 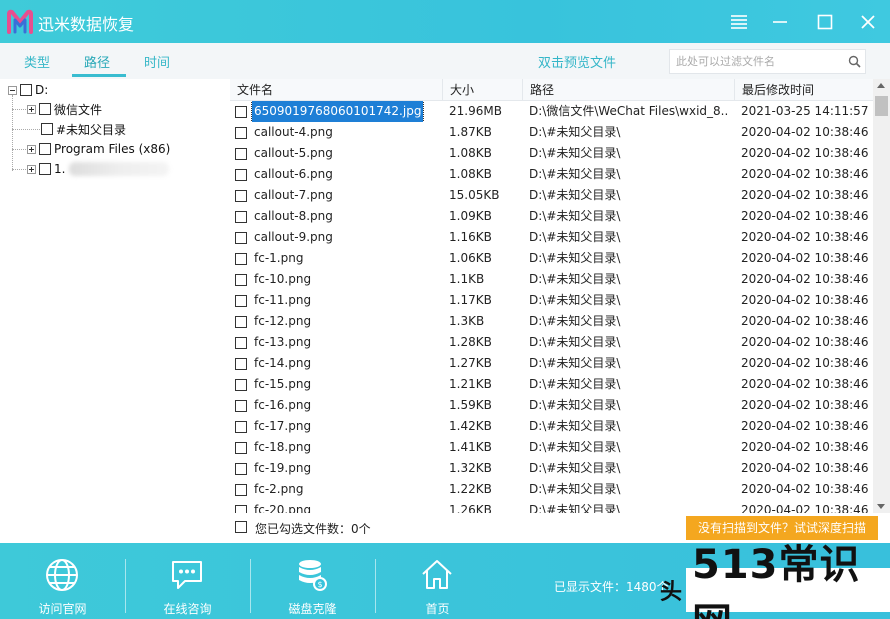 I want to click on search-icon, so click(x=854, y=61).